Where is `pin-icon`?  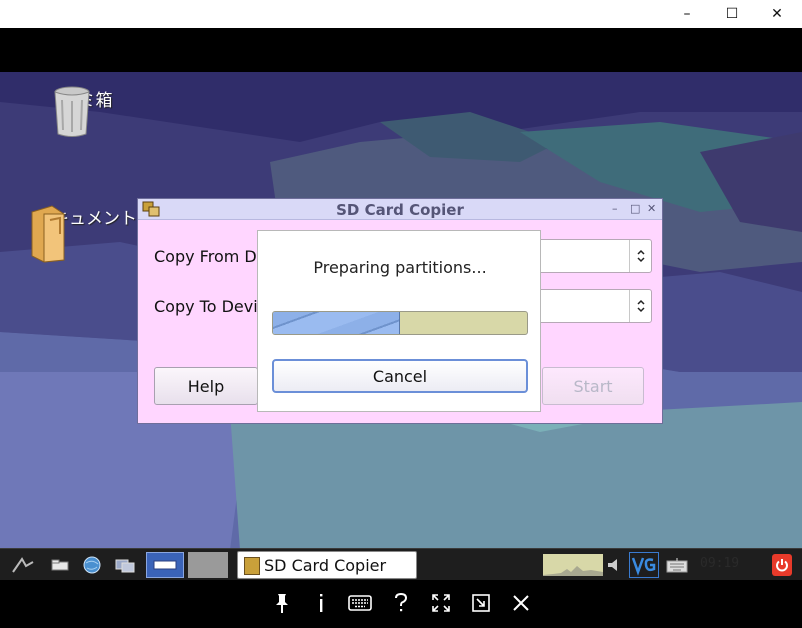
pin-icon is located at coordinates (282, 603).